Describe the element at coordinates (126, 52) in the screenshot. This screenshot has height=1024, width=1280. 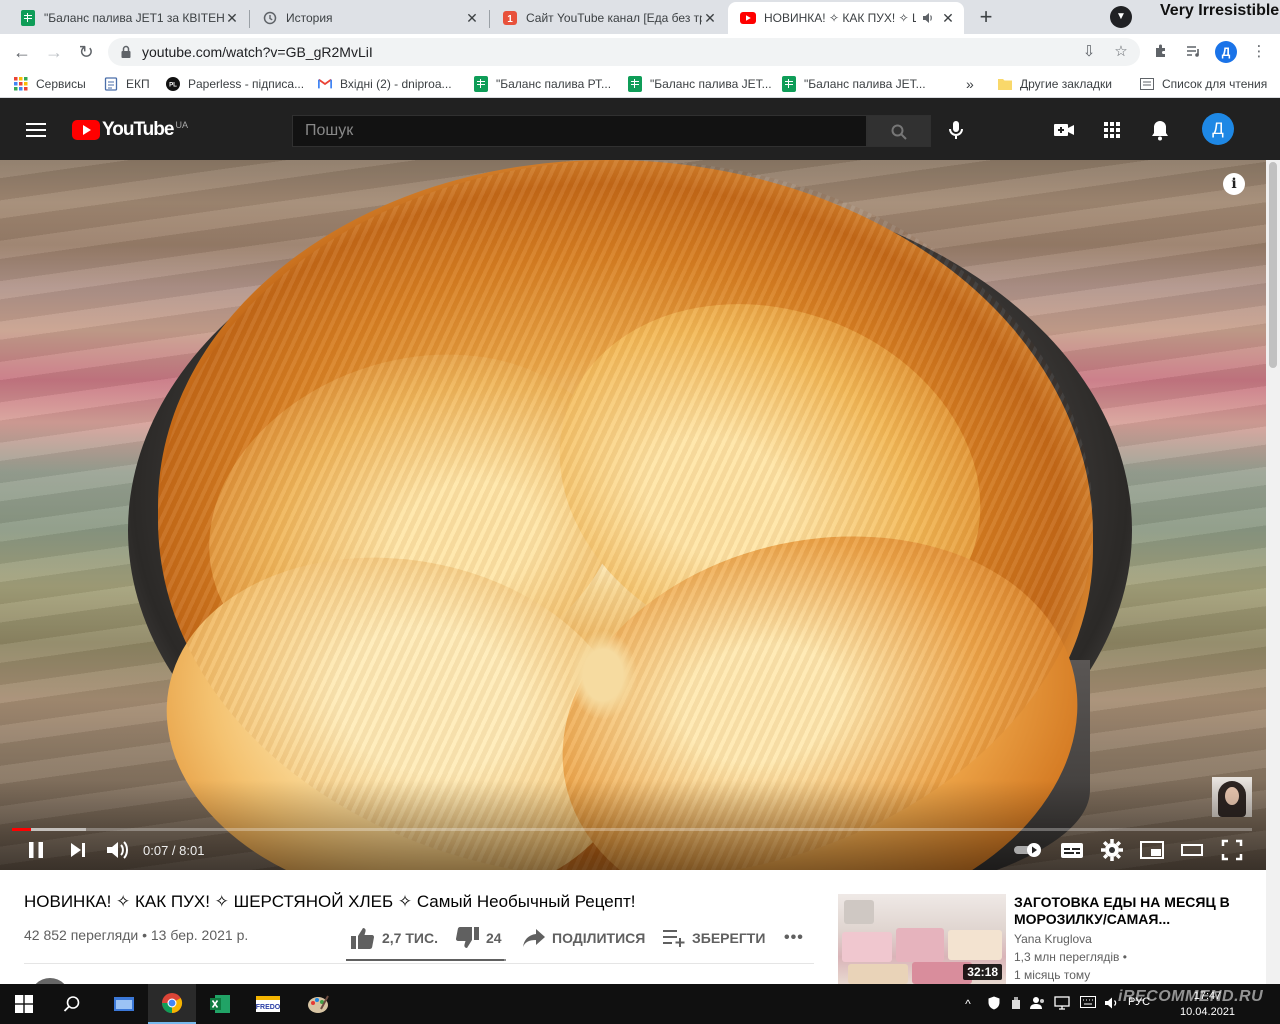
I see `lock-icon` at that location.